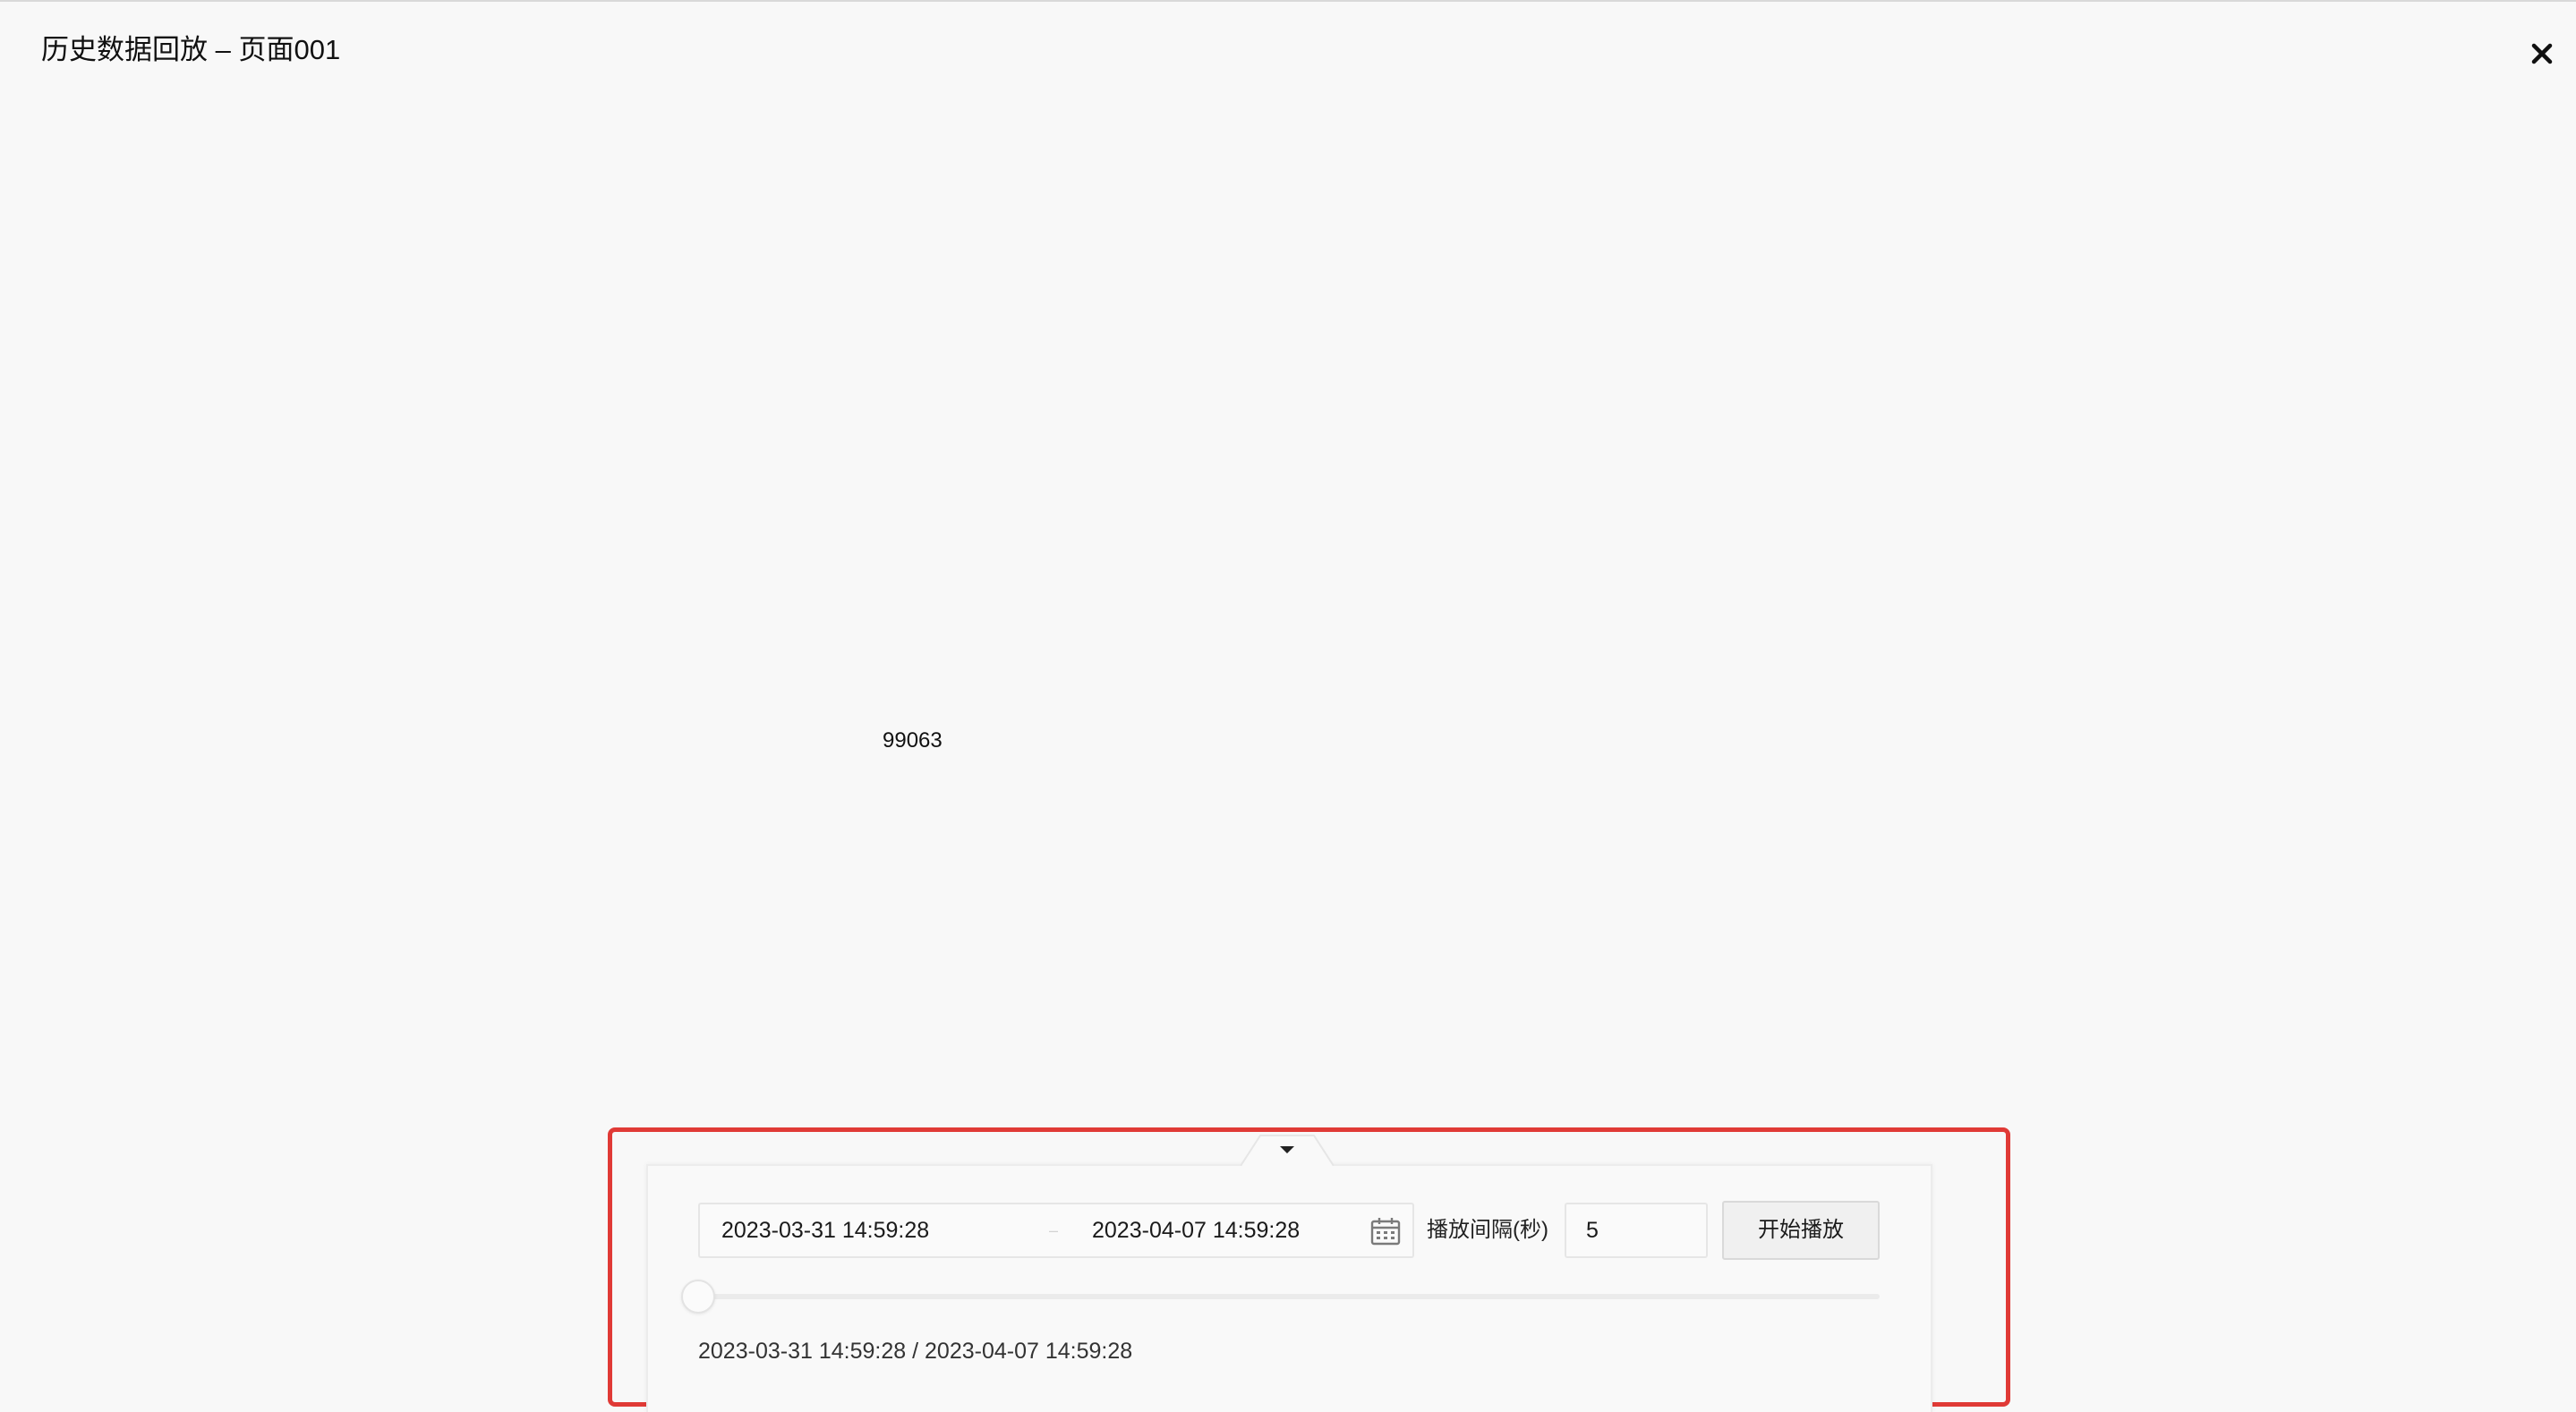 This screenshot has height=1412, width=2576. I want to click on slider-handle, so click(698, 1297).